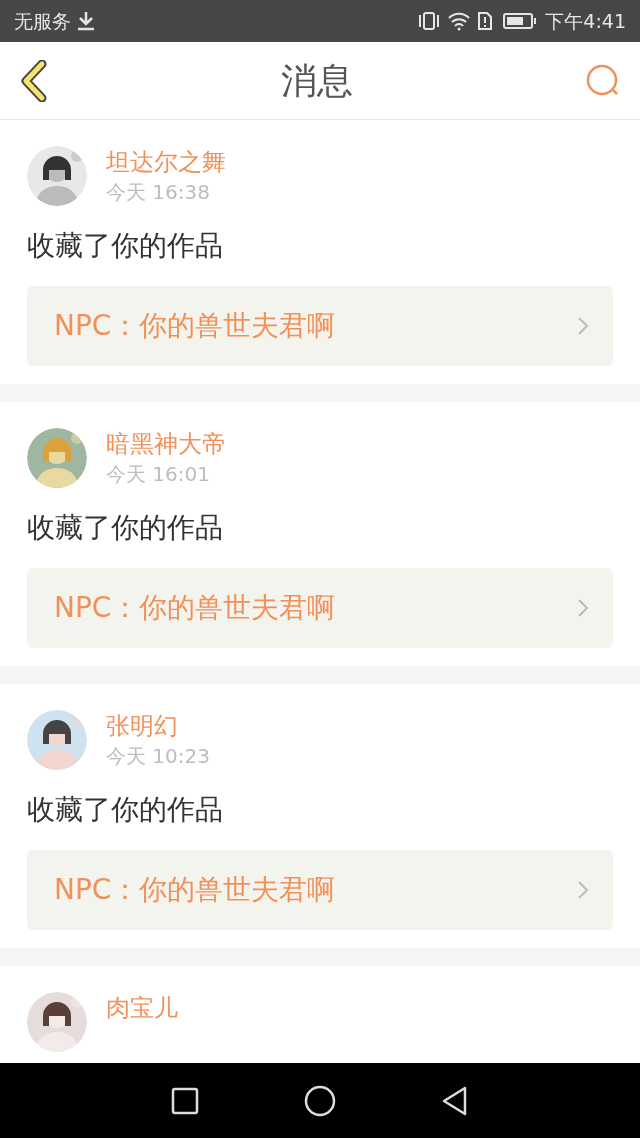  Describe the element at coordinates (455, 1100) in the screenshot. I see `back-nav-button` at that location.